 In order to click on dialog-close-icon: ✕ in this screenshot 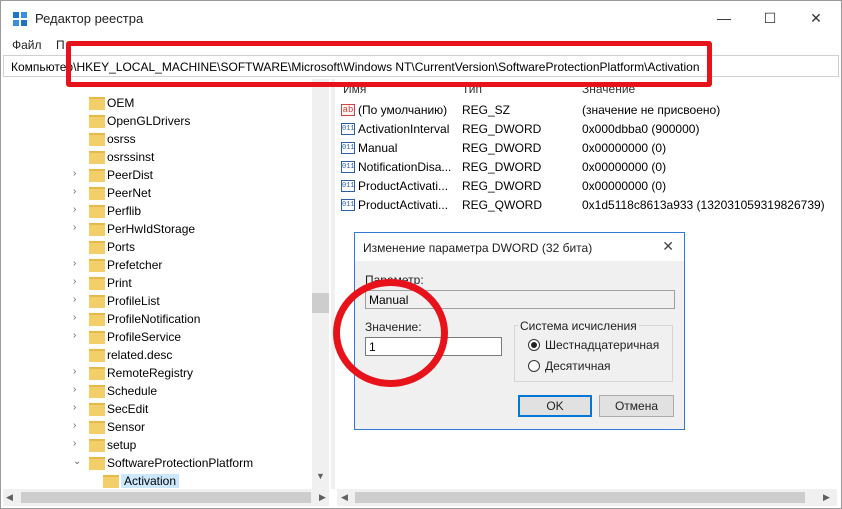, I will do `click(668, 246)`.